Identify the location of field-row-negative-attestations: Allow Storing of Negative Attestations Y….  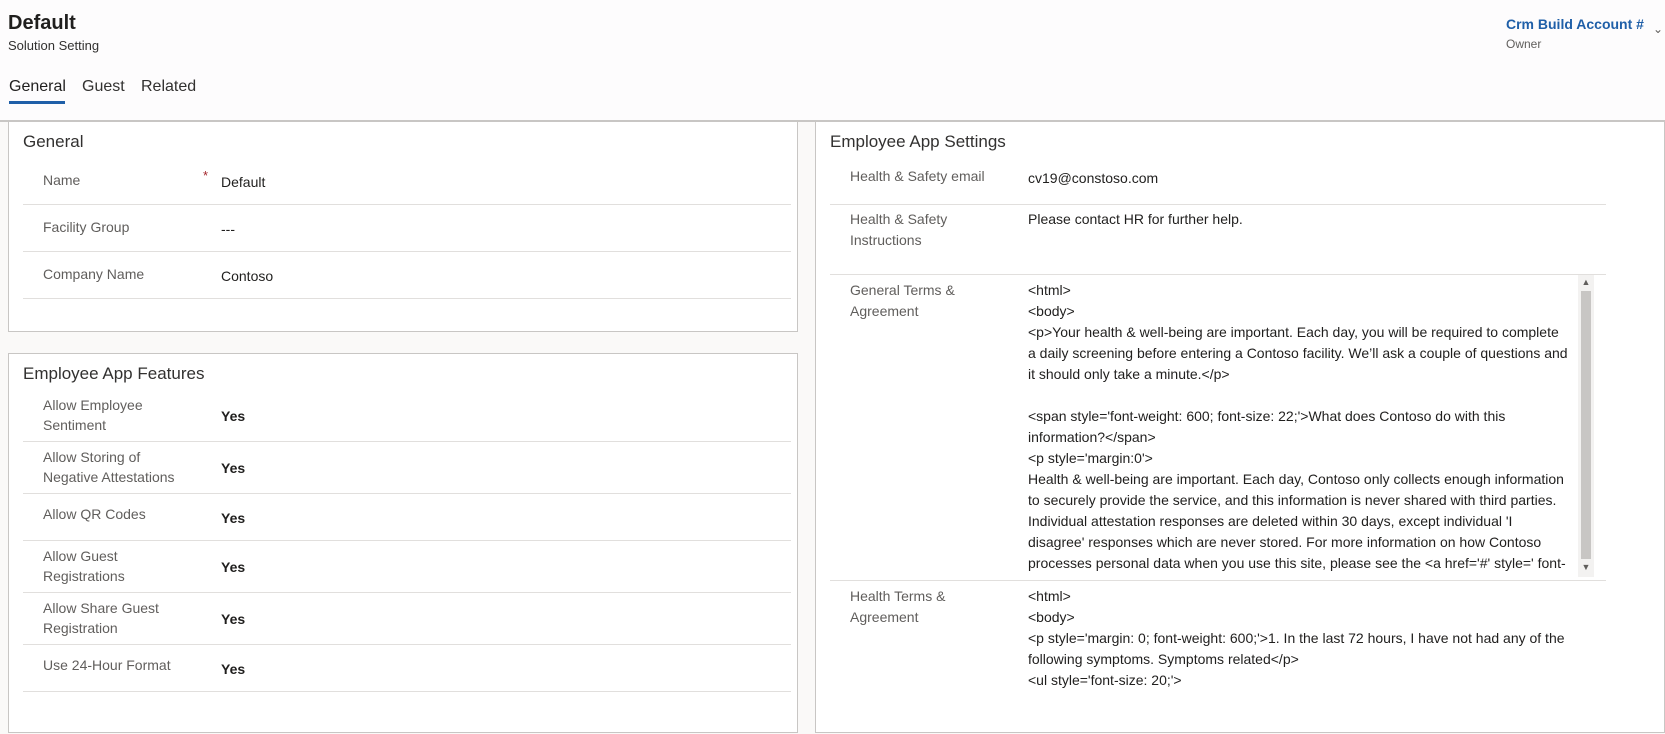
(407, 468).